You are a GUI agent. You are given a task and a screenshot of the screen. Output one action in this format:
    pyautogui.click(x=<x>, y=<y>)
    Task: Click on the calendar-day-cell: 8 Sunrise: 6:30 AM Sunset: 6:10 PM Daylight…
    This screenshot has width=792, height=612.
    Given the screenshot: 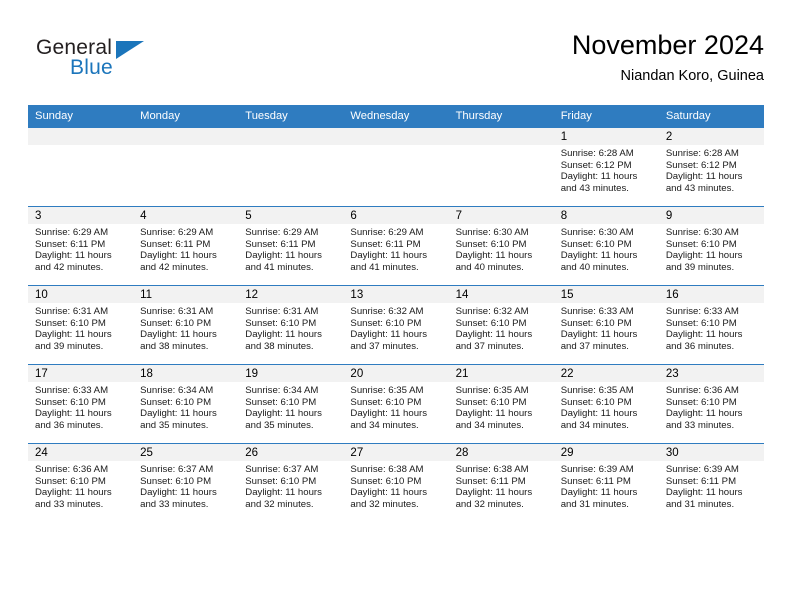 What is the action you would take?
    pyautogui.click(x=606, y=246)
    